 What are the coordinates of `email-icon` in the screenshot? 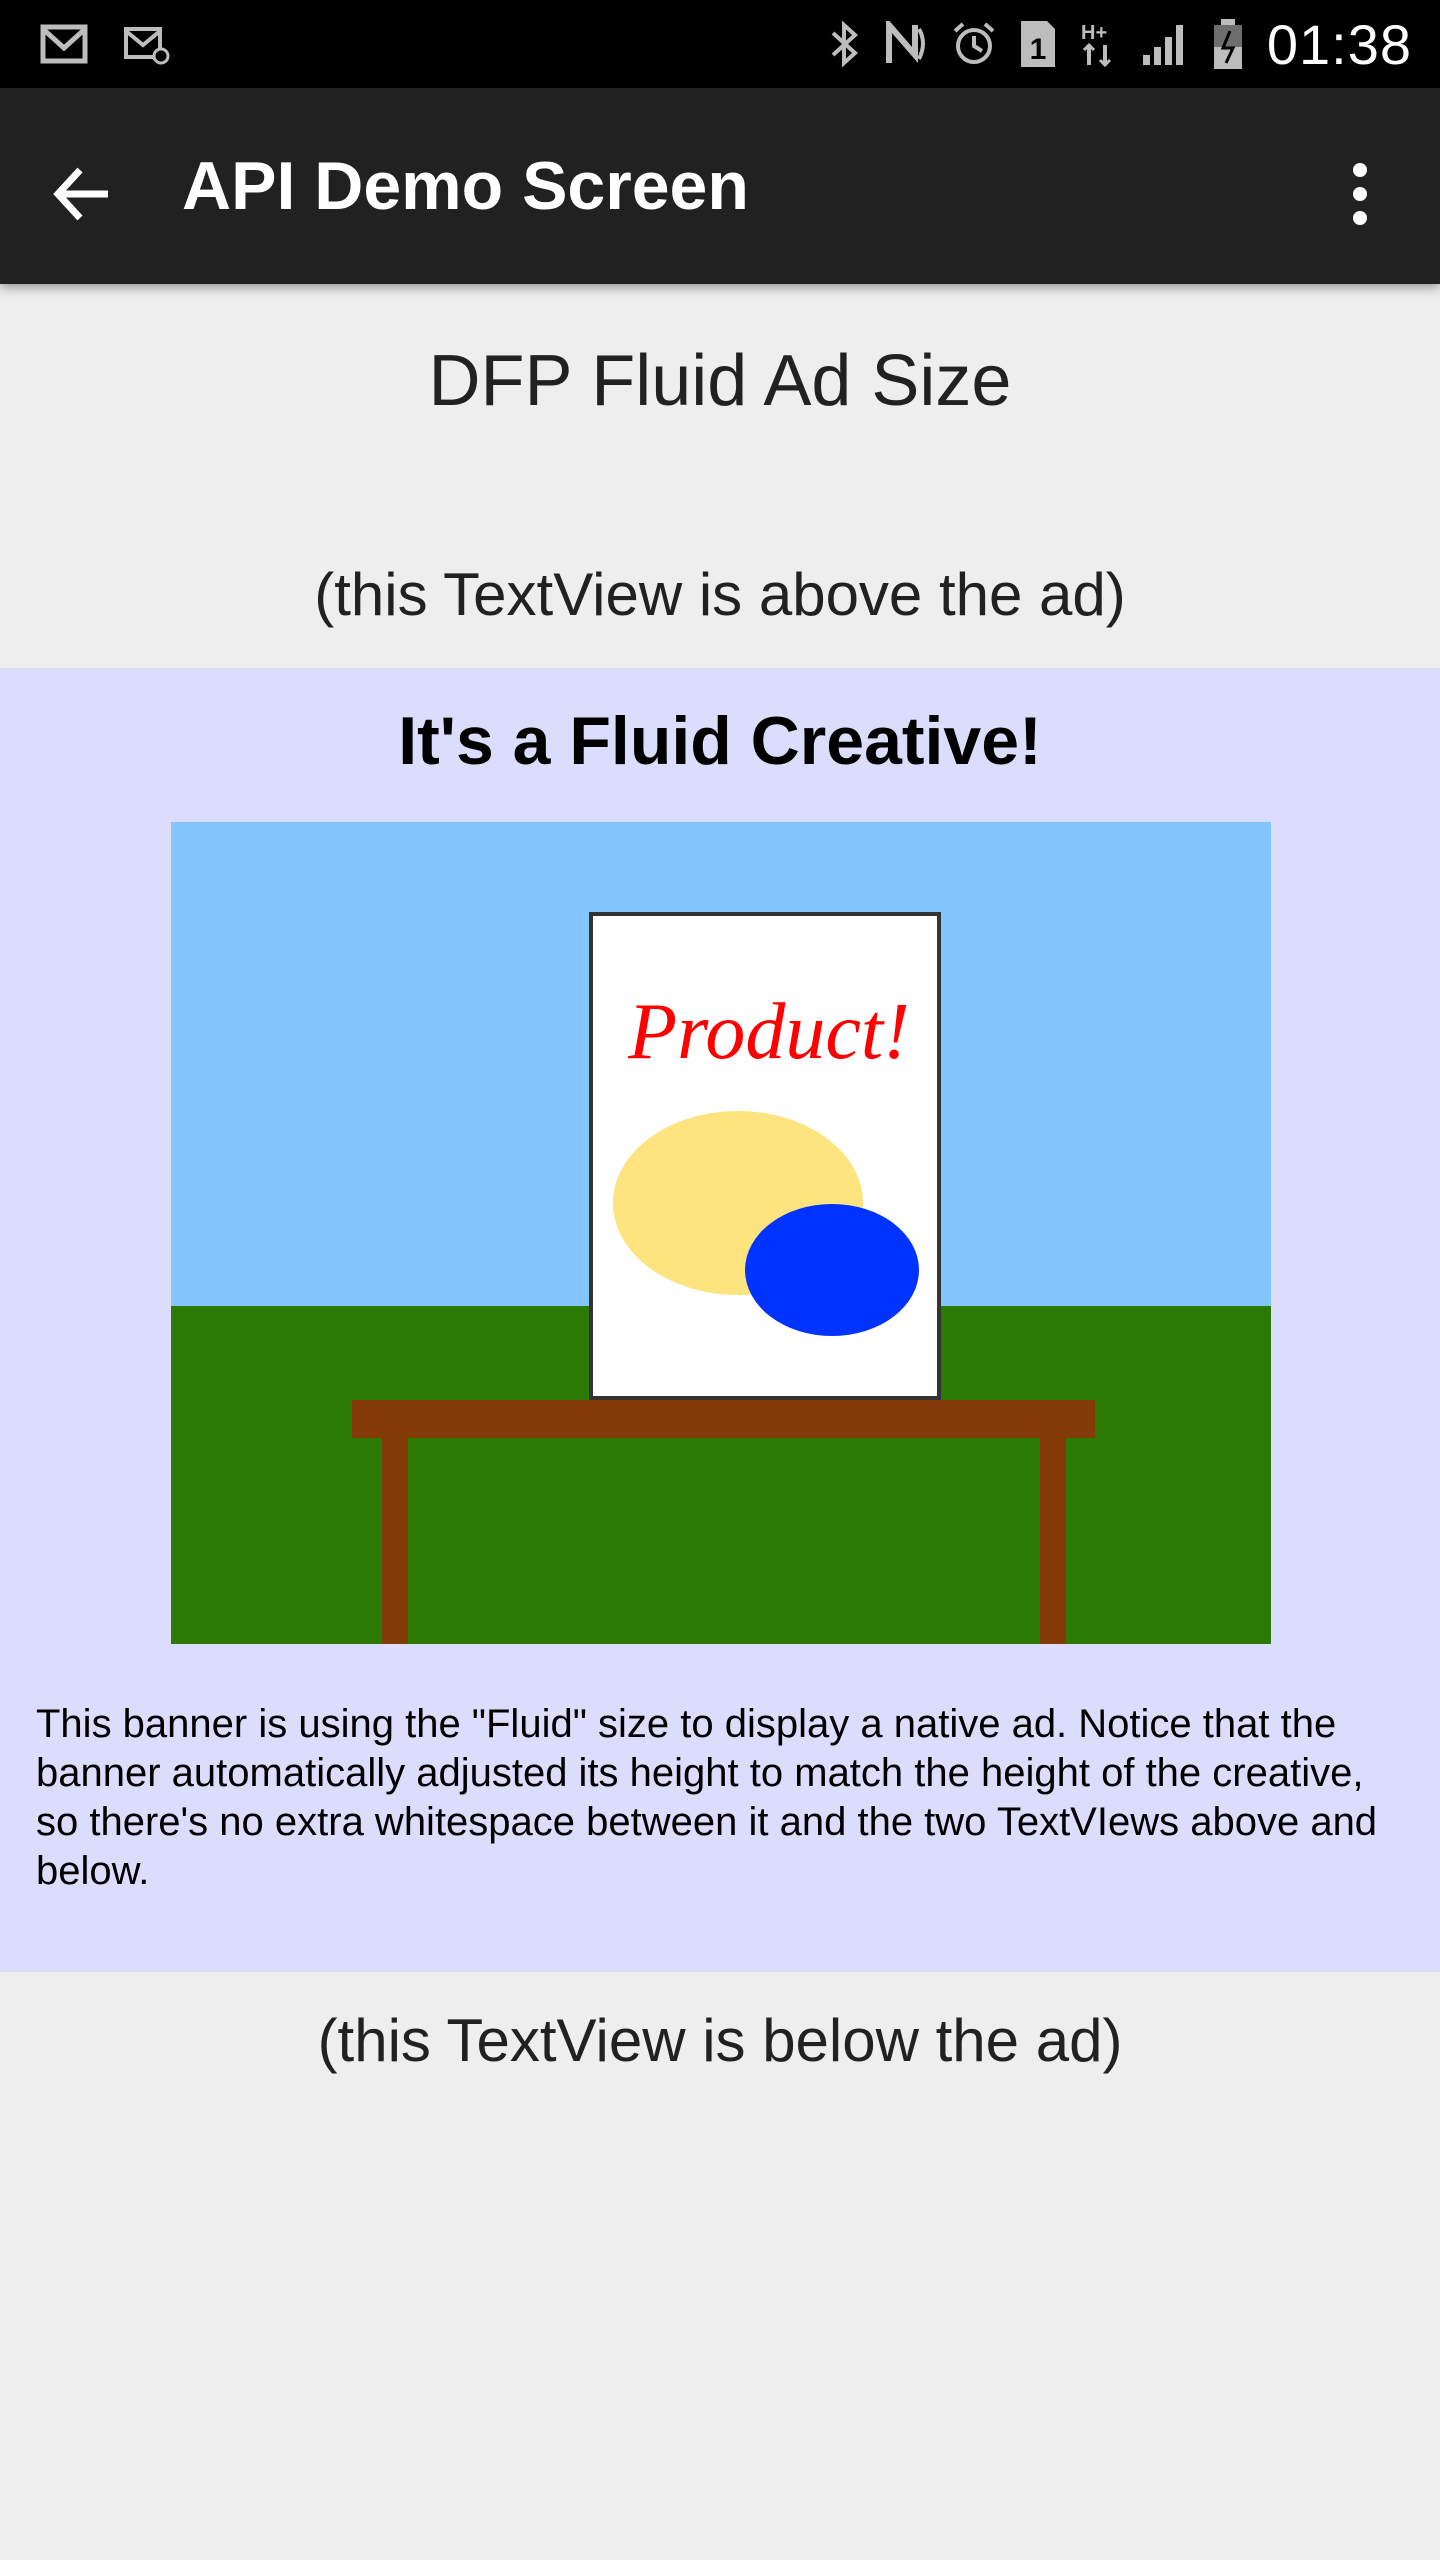 It's located at (147, 44).